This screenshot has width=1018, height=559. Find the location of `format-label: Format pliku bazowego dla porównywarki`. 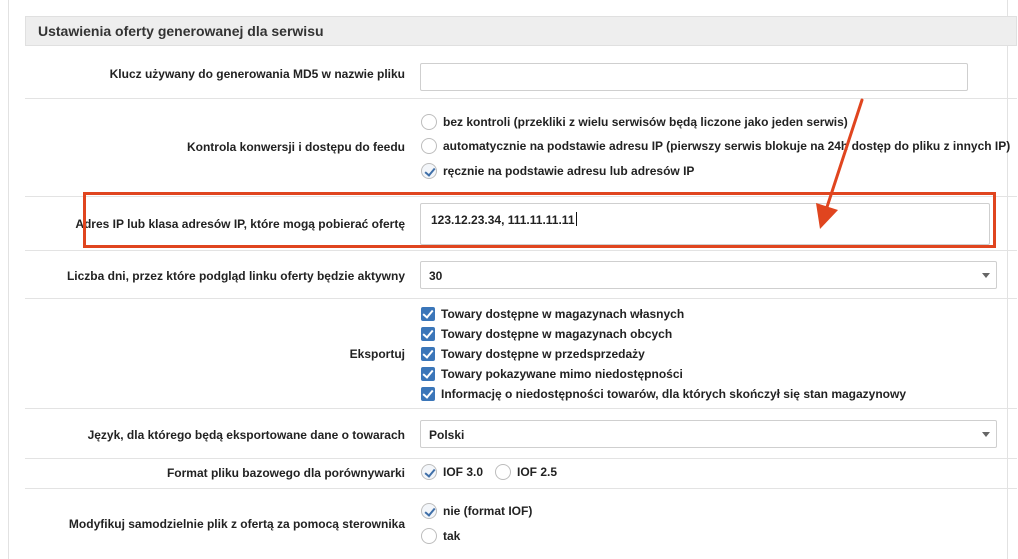

format-label: Format pliku bazowego dla porównywarki is located at coordinates (285, 473).